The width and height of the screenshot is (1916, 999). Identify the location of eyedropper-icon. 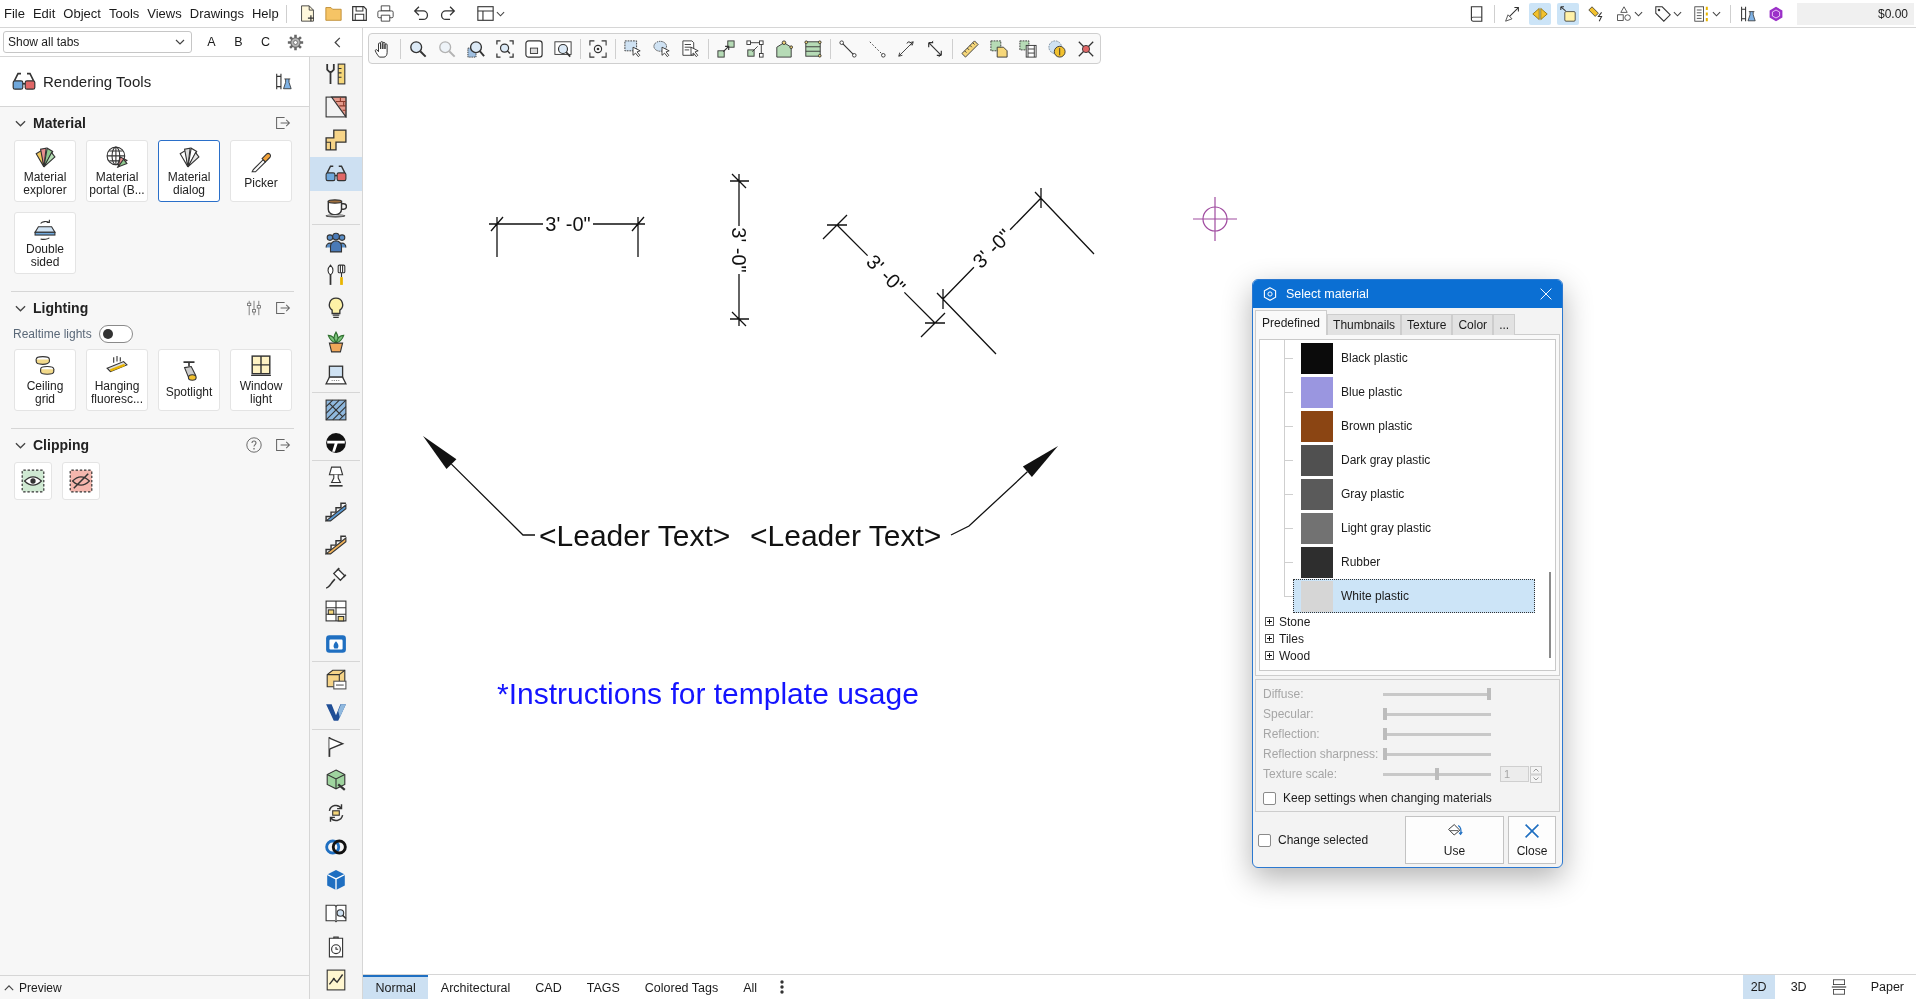
(261, 163).